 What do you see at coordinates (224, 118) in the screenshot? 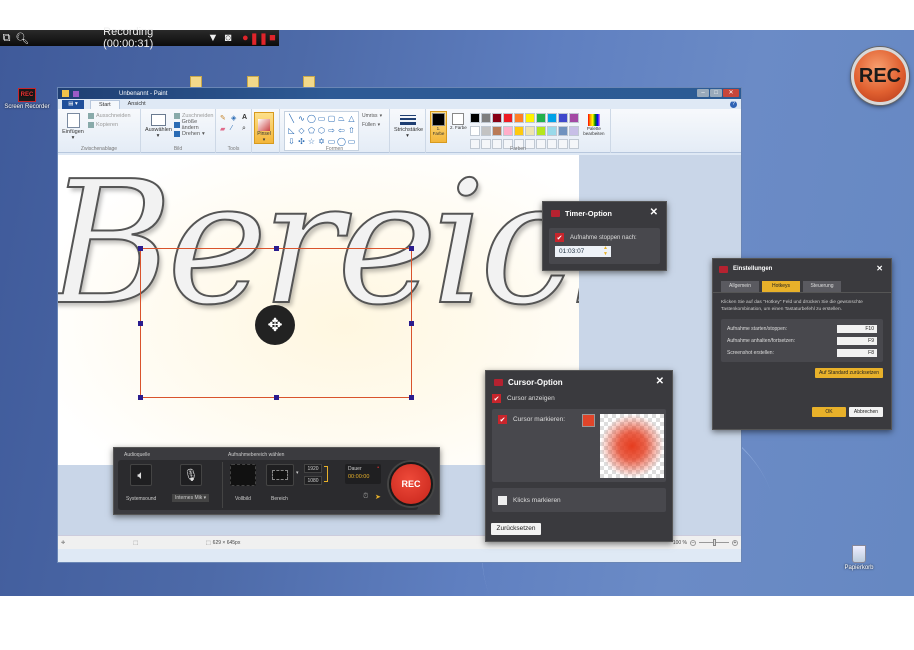
I see `pencil-icon: ✎` at bounding box center [224, 118].